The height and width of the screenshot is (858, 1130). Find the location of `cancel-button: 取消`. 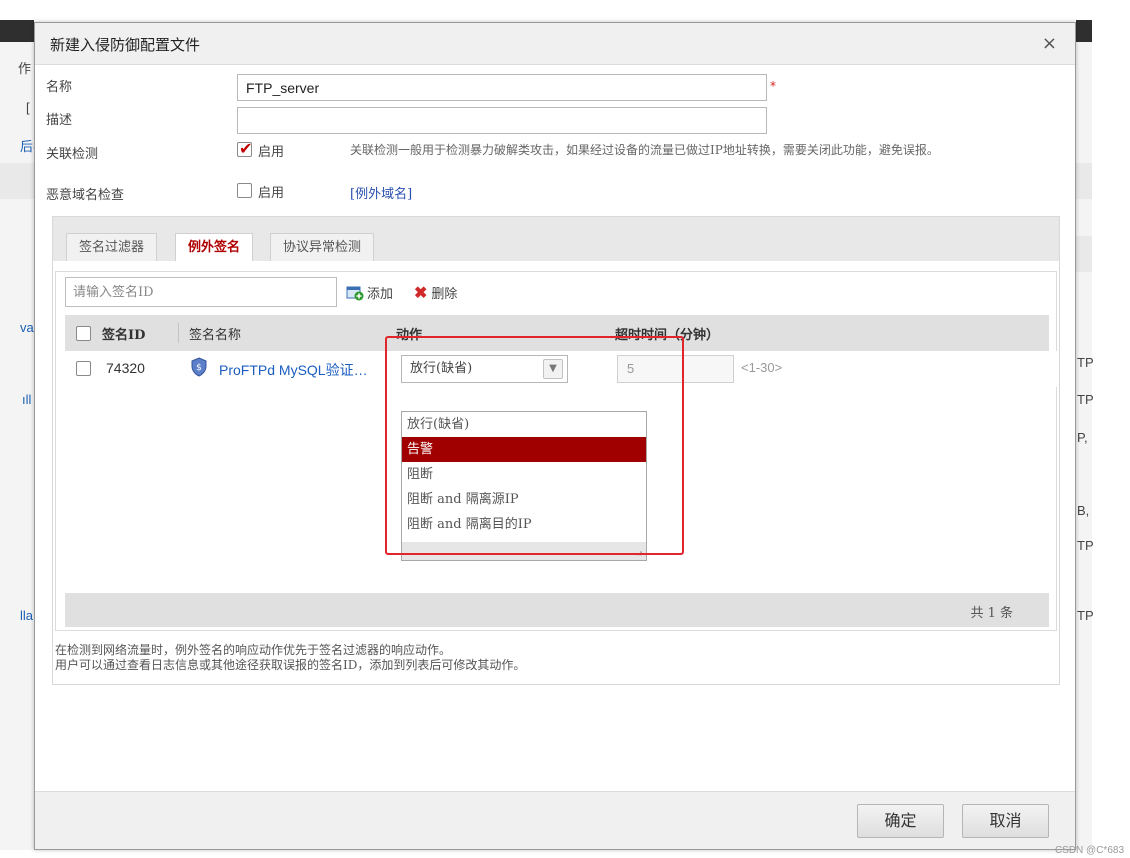

cancel-button: 取消 is located at coordinates (1005, 821).